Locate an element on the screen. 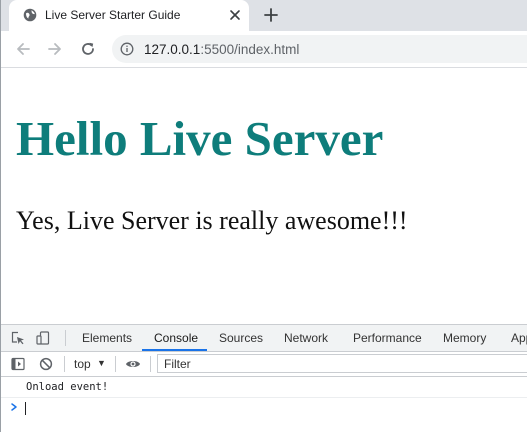 This screenshot has width=527, height=432. console-toolbar: top ▼ Filter is located at coordinates (264, 364).